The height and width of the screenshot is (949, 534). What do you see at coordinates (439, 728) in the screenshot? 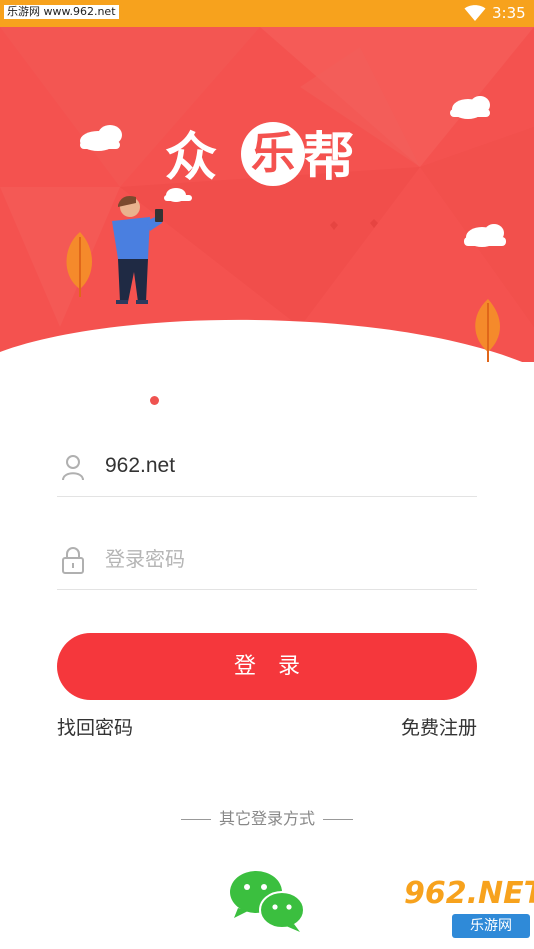
I see `register-link: 免费注册` at bounding box center [439, 728].